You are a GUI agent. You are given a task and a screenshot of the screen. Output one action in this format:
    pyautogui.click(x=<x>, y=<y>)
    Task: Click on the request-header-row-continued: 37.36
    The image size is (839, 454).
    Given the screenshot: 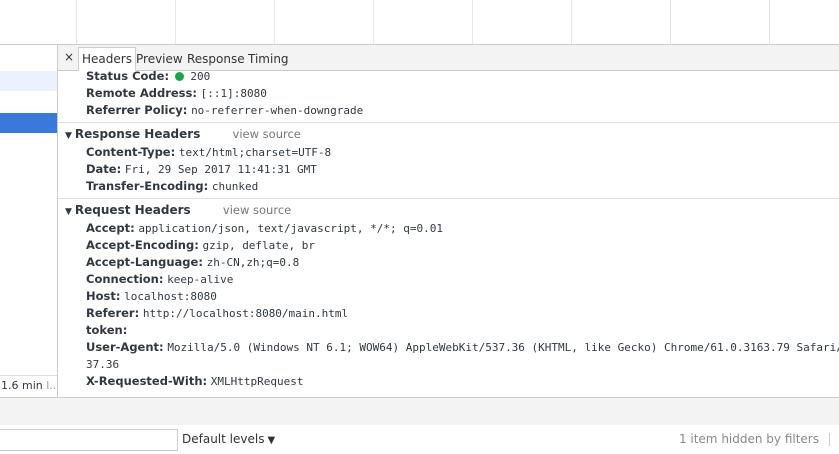 What is the action you would take?
    pyautogui.click(x=102, y=364)
    